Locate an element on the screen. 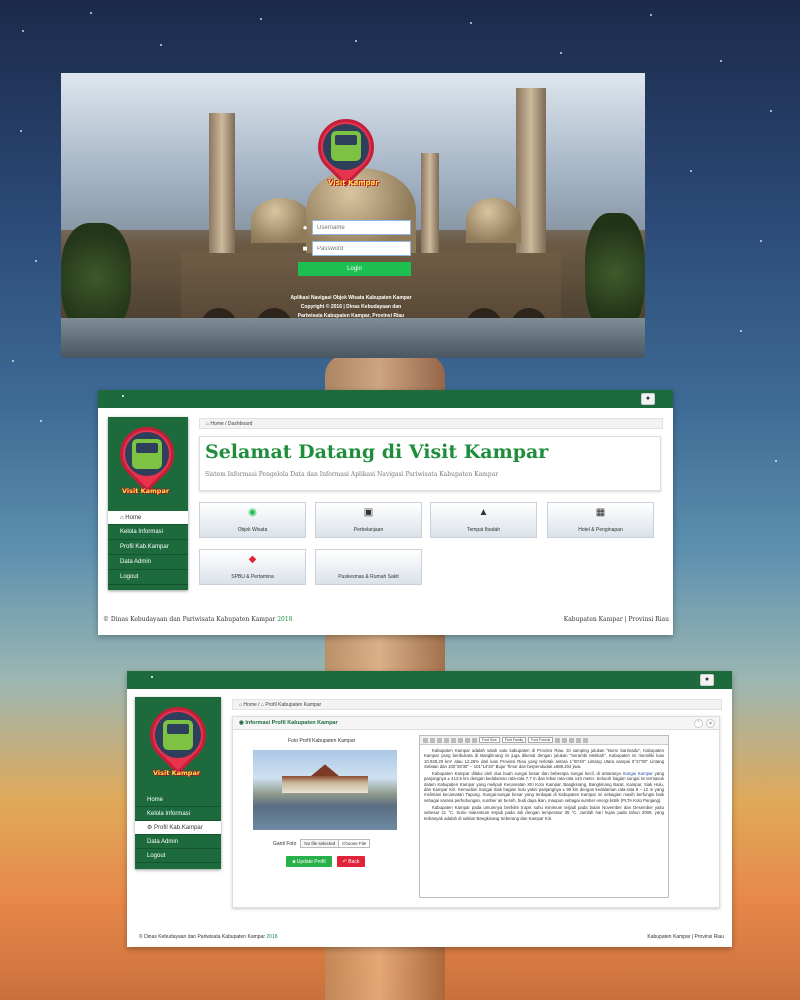 The width and height of the screenshot is (800, 1000). align-right-icon is located at coordinates (467, 740).